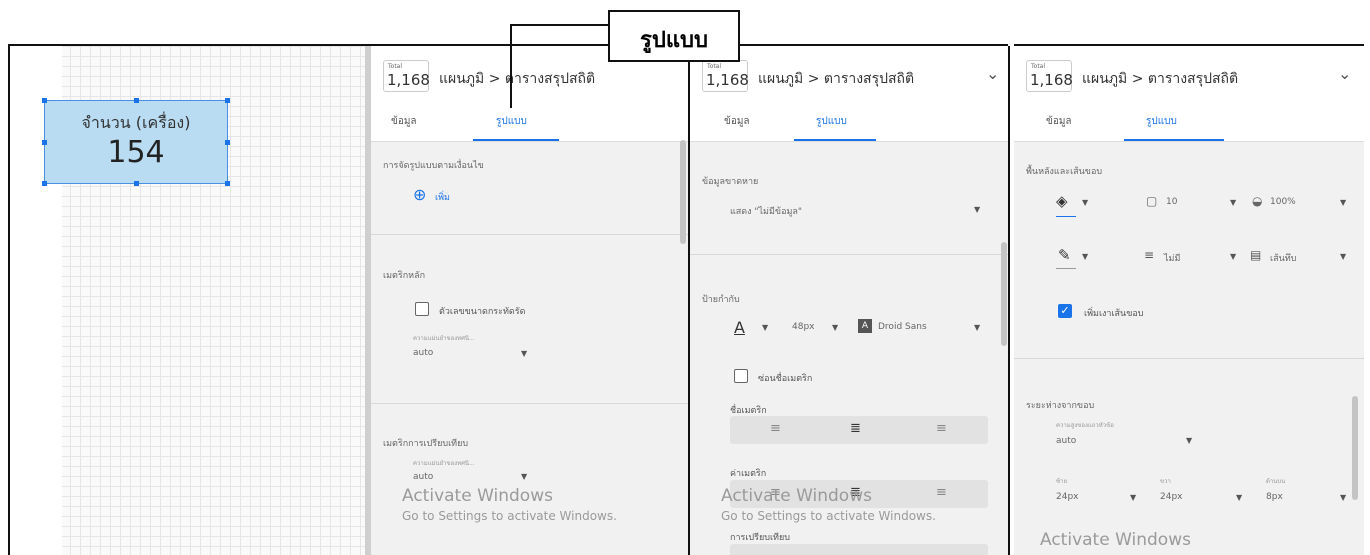 The image size is (1370, 555). I want to click on font-color-icon: A, so click(739, 327).